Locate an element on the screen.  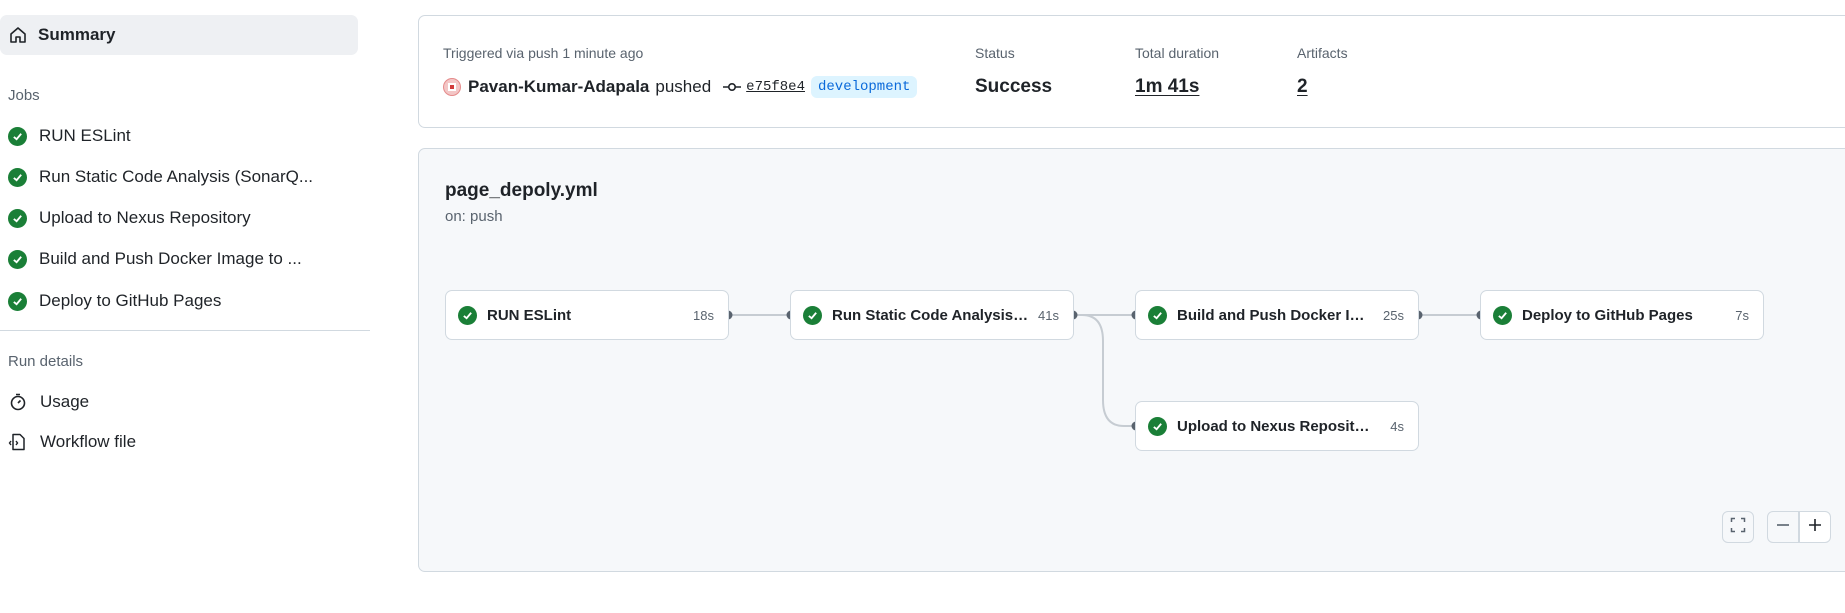
graph-job-duration: 41s is located at coordinates (1048, 315).